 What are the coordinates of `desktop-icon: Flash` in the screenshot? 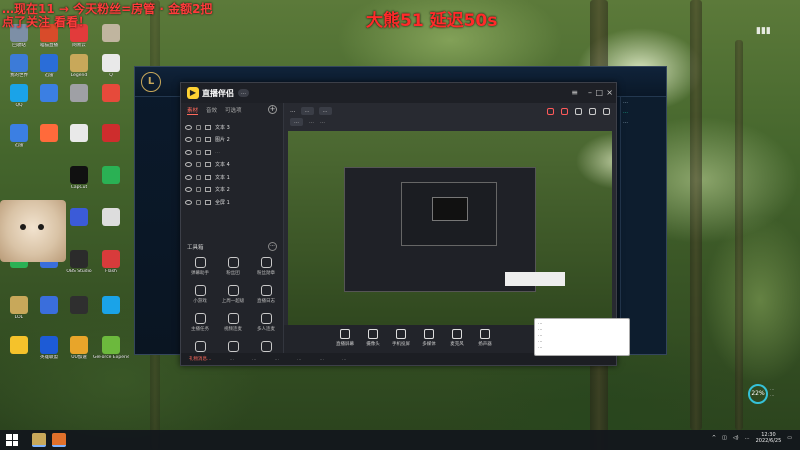 It's located at (111, 266).